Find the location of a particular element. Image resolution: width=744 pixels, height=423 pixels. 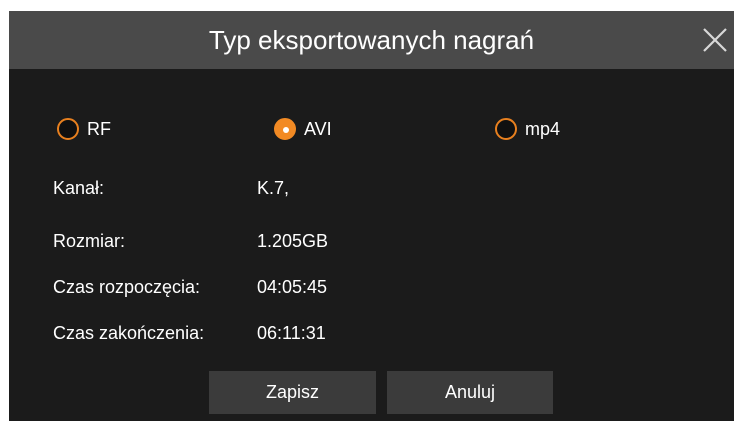

save-button: Zapisz is located at coordinates (292, 392).